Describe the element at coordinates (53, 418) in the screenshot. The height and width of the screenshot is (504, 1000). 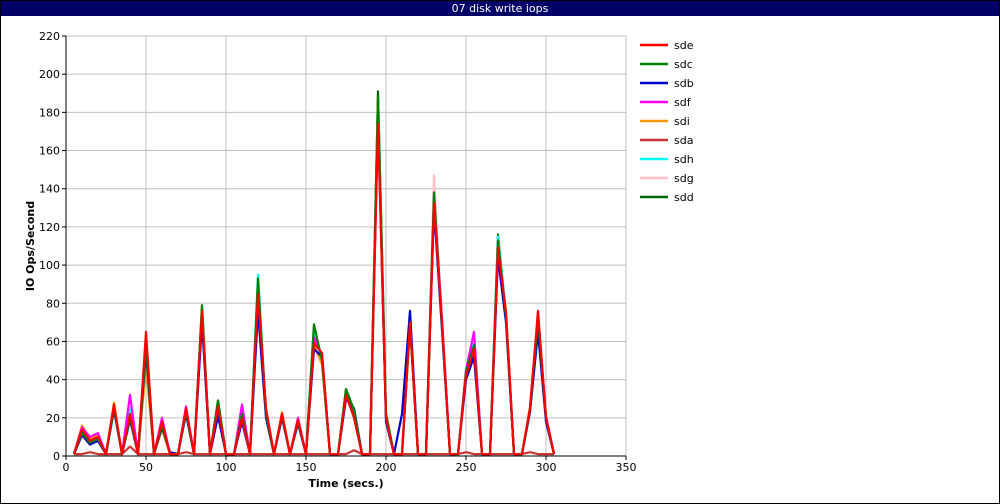
I see `y-tick-label: 20` at that location.